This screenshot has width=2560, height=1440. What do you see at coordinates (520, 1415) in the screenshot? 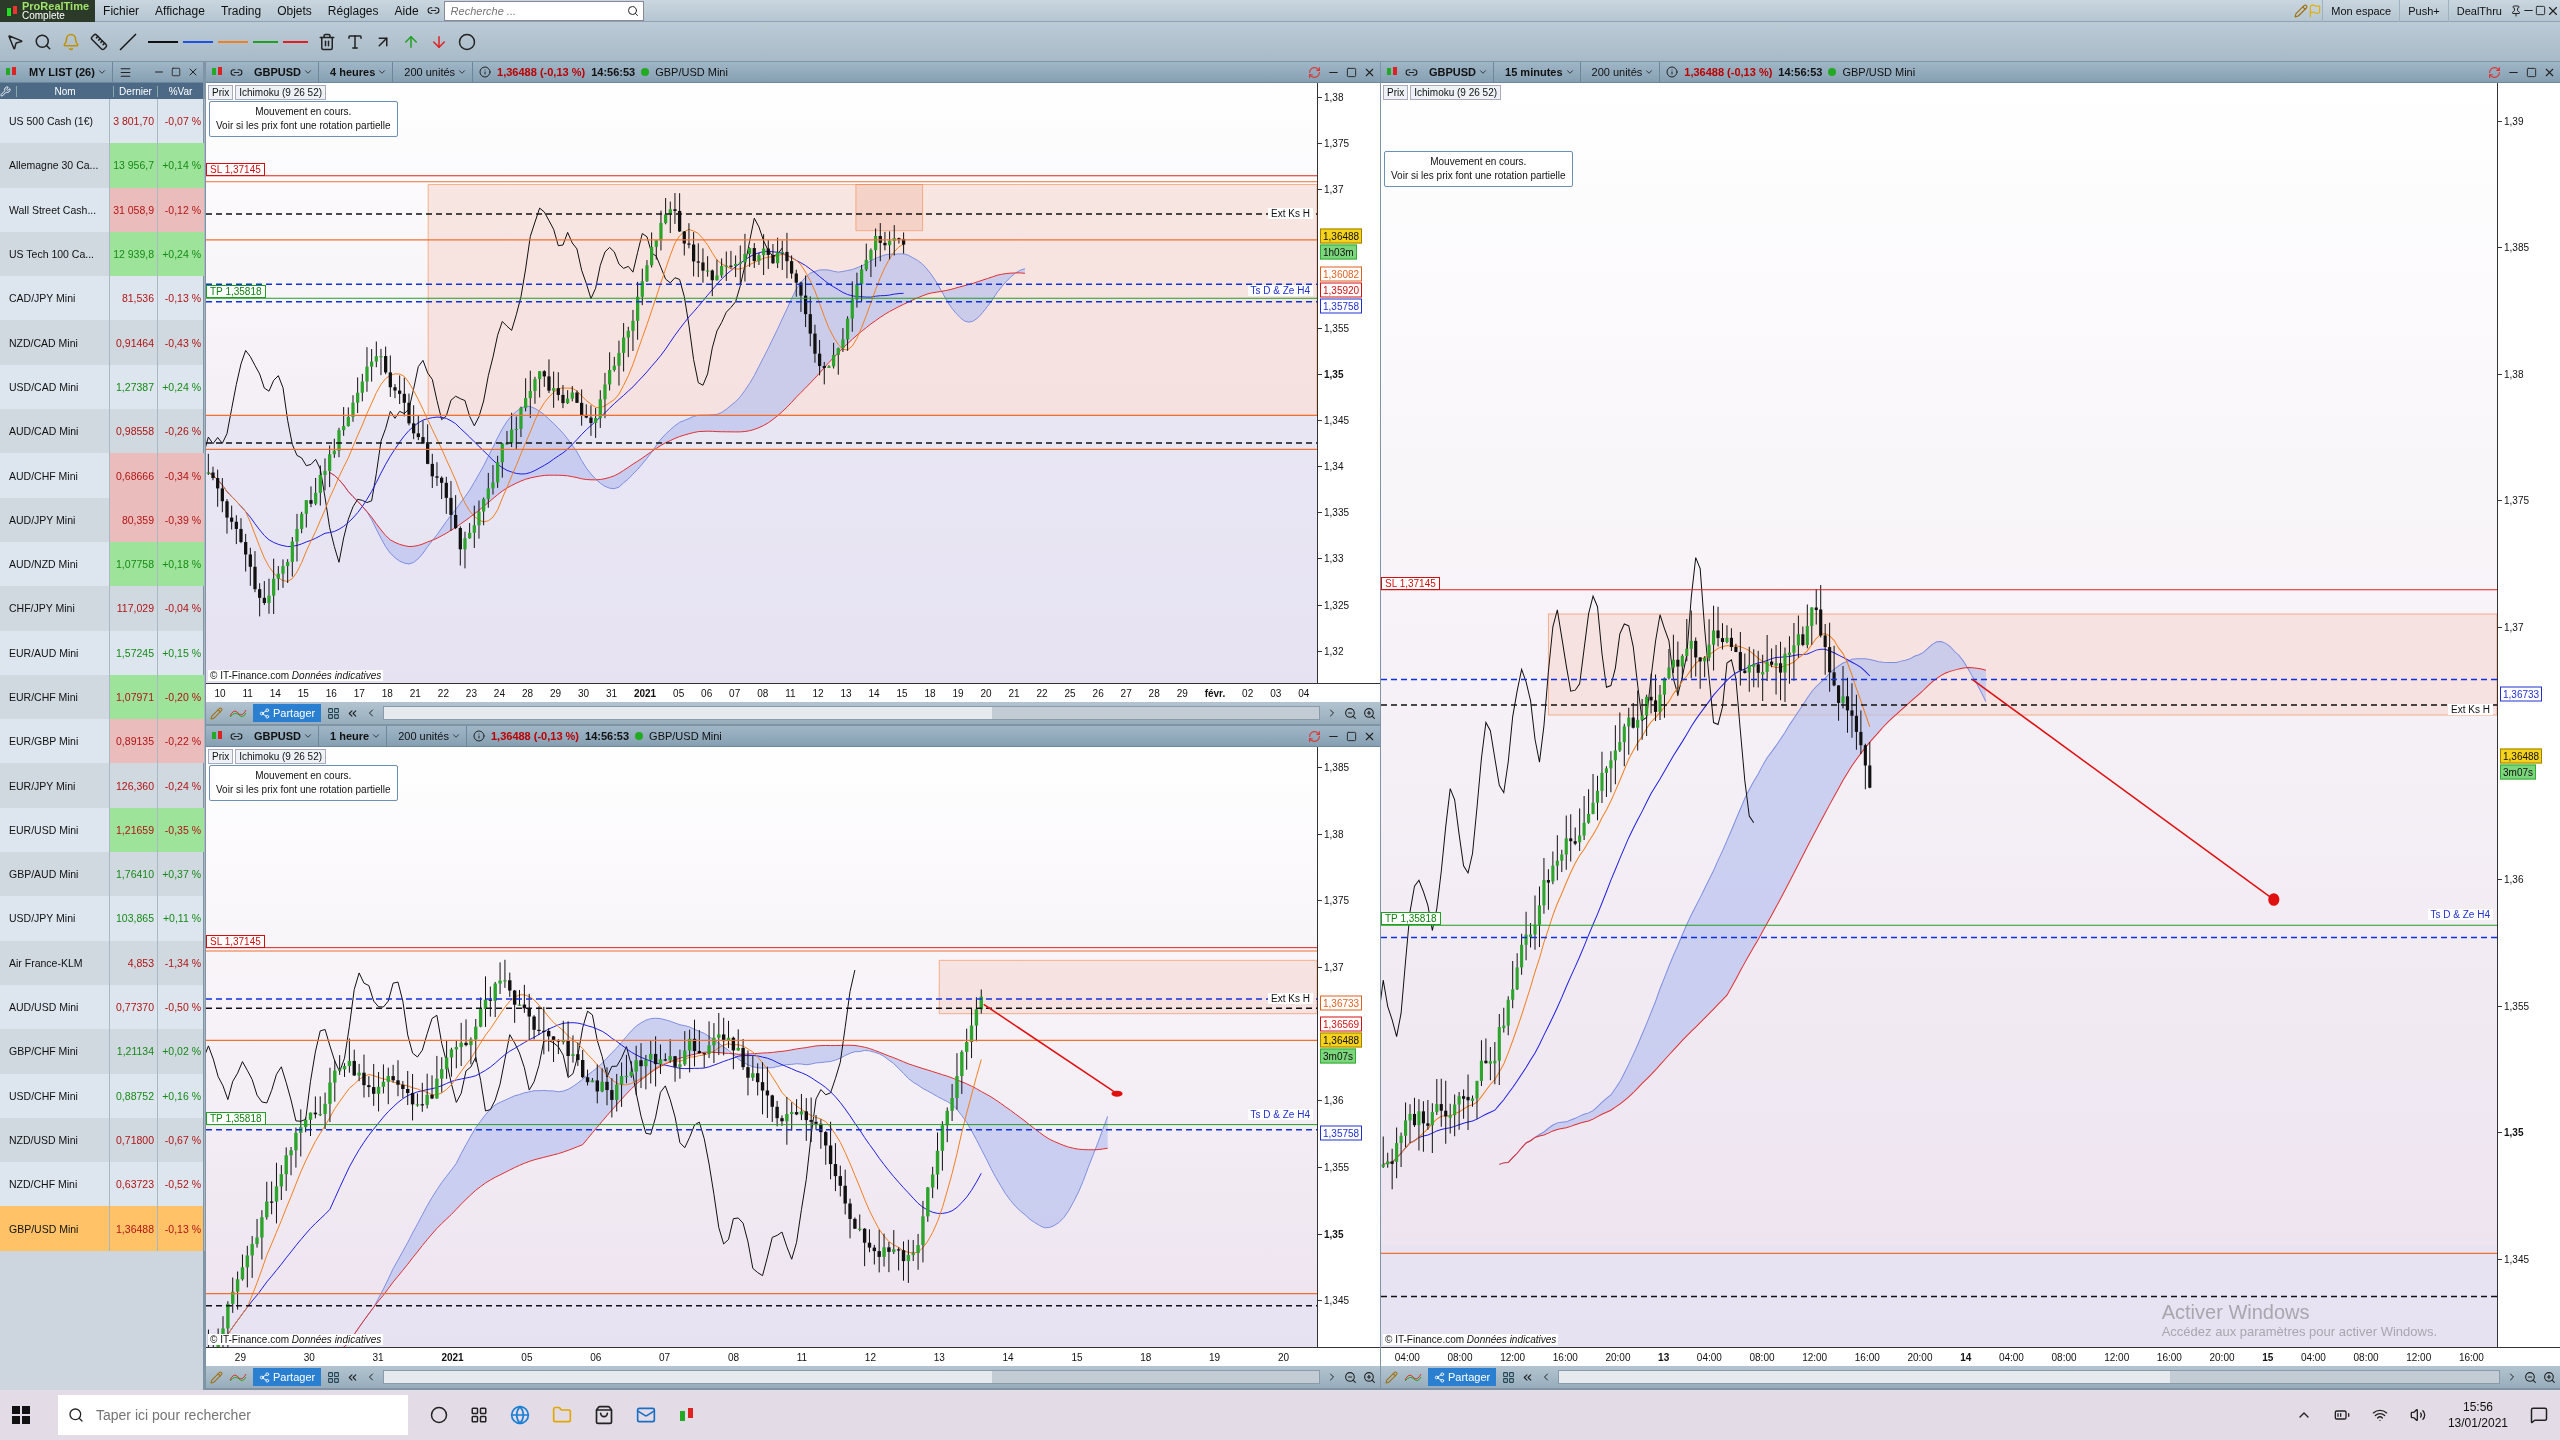
I see `globe-icon` at bounding box center [520, 1415].